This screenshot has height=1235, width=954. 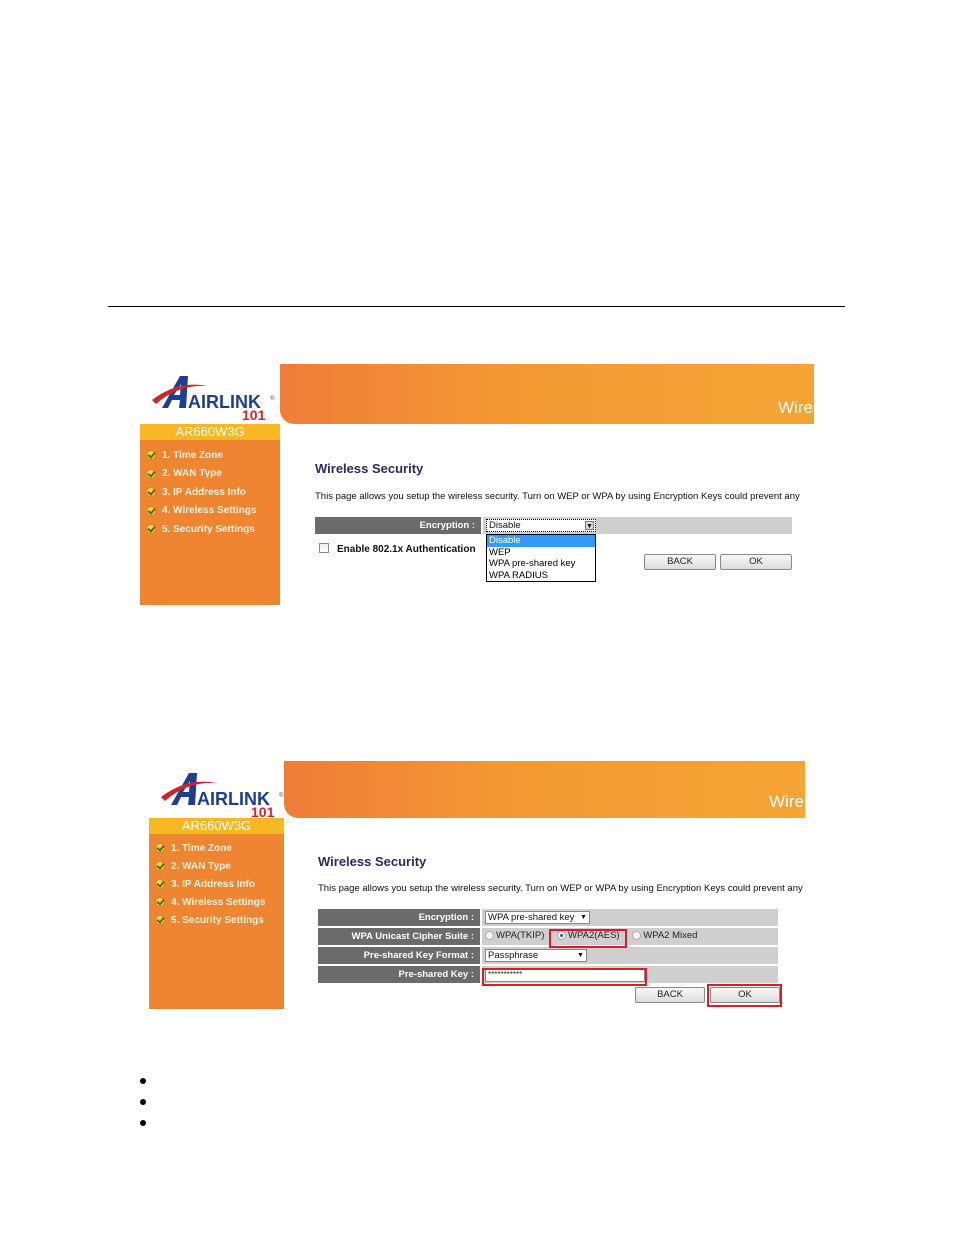 I want to click on dropdown-option-wpa-radius: WPA RADIUS, so click(x=541, y=576).